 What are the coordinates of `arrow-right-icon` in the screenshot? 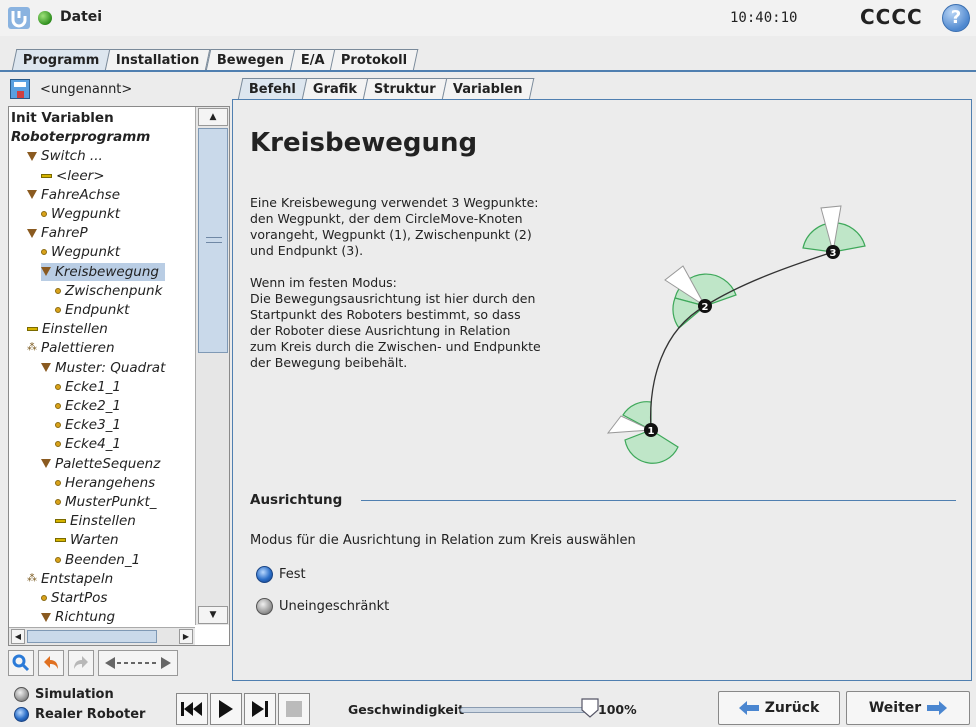 It's located at (937, 708).